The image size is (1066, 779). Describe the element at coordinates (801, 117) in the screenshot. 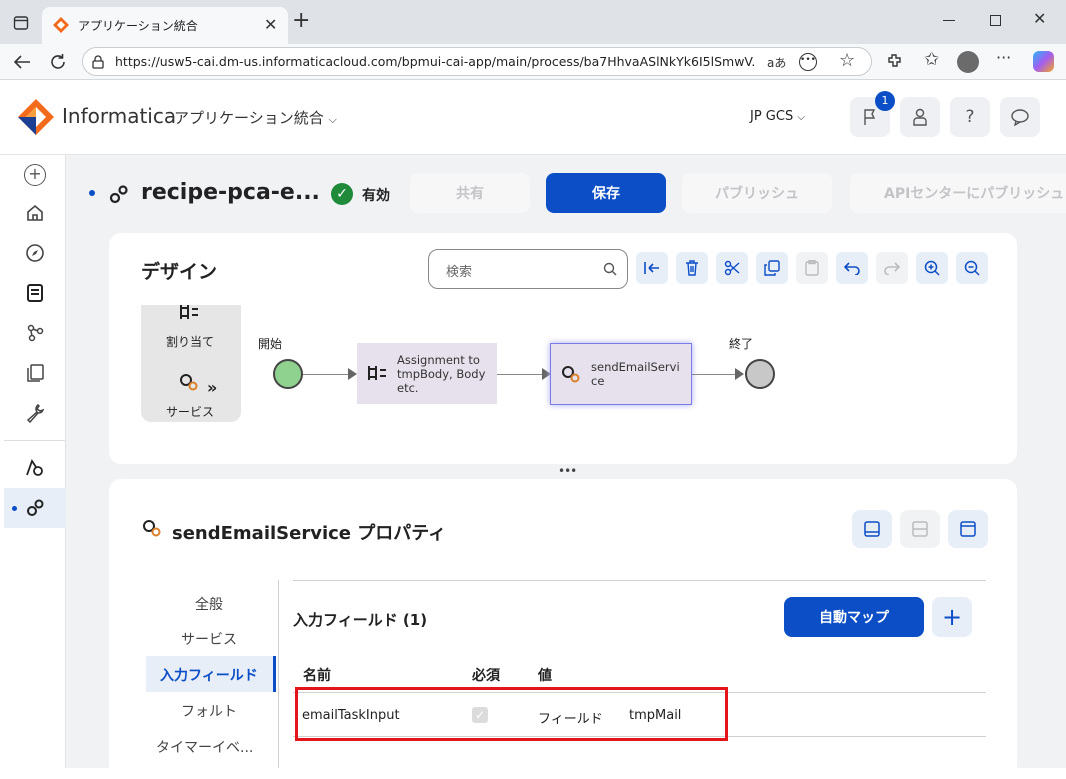

I see `org-chevron-icon: ⌵` at that location.